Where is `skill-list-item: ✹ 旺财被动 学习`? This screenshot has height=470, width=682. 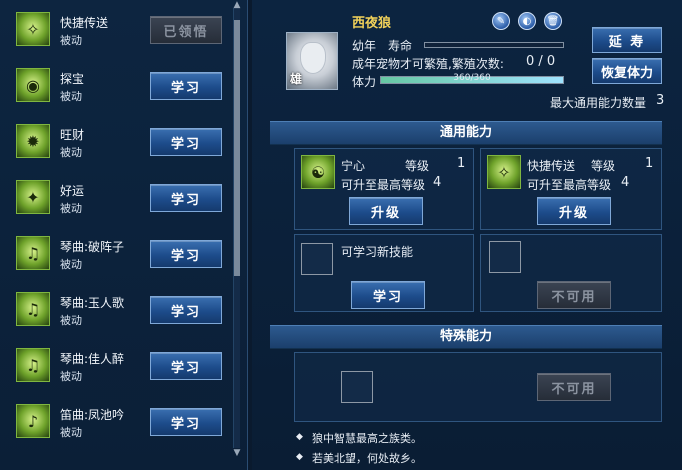
skill-list-item: ✹ 旺财被动 学习 is located at coordinates (119, 144).